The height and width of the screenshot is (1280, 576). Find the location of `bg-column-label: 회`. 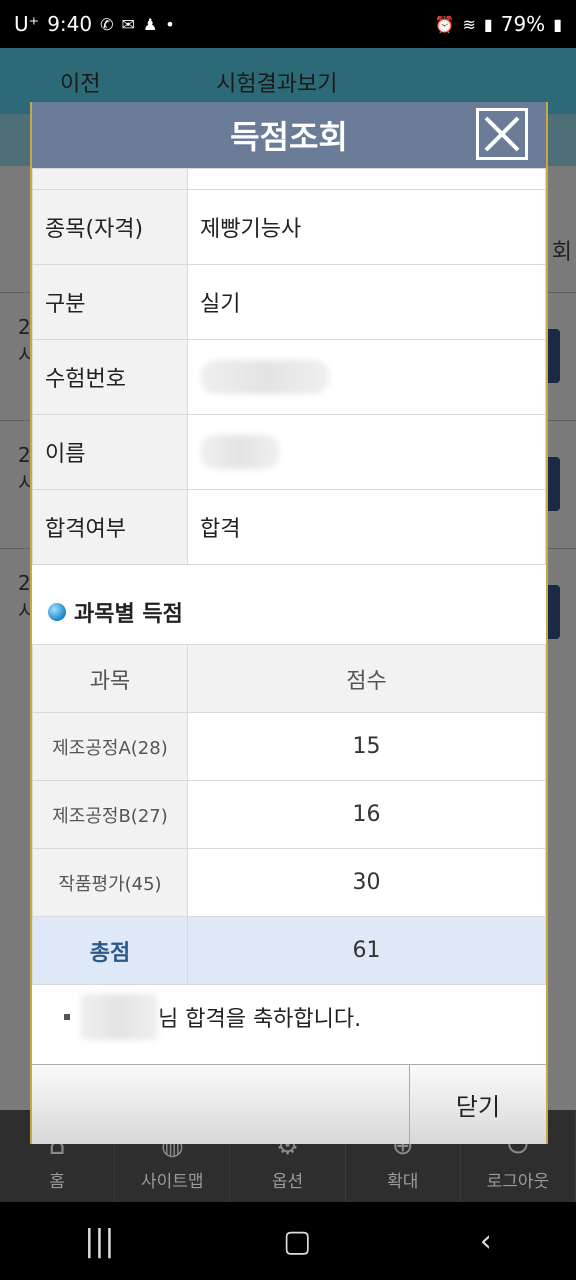

bg-column-label: 회 is located at coordinates (561, 252).